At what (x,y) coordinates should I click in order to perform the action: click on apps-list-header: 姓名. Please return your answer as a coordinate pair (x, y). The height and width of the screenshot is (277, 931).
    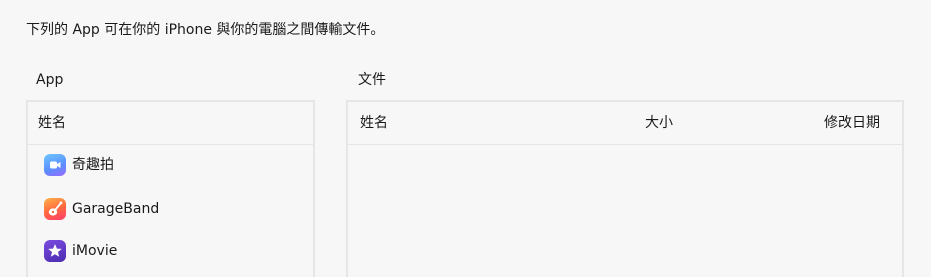
    Looking at the image, I should click on (170, 123).